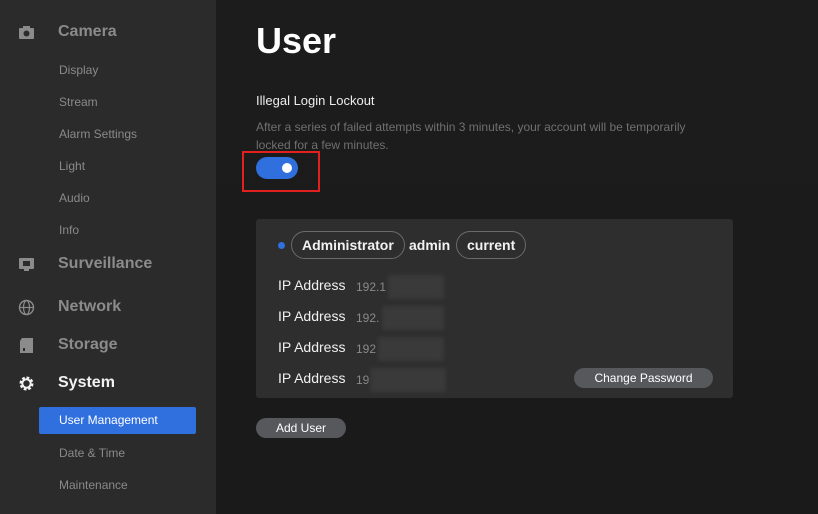  I want to click on sidebar-item-user-management: User Management, so click(117, 420).